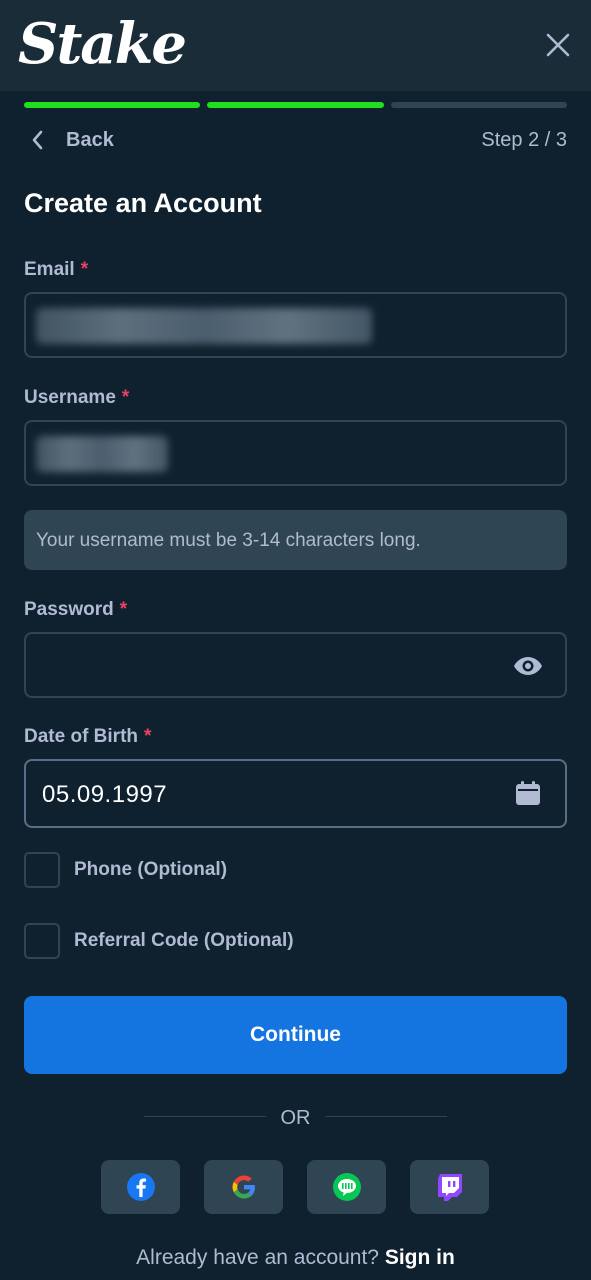 Image resolution: width=591 pixels, height=1280 pixels. What do you see at coordinates (37, 140) in the screenshot?
I see `chevron-left-icon` at bounding box center [37, 140].